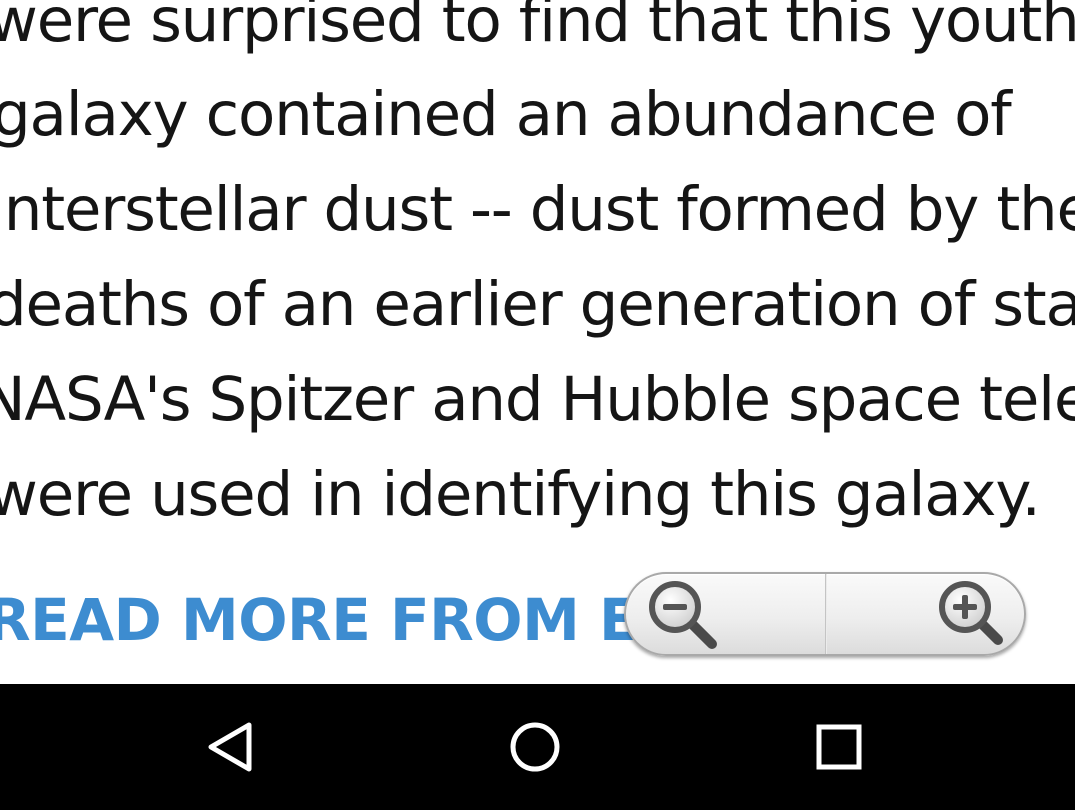  I want to click on back-triangle-icon, so click(230, 747).